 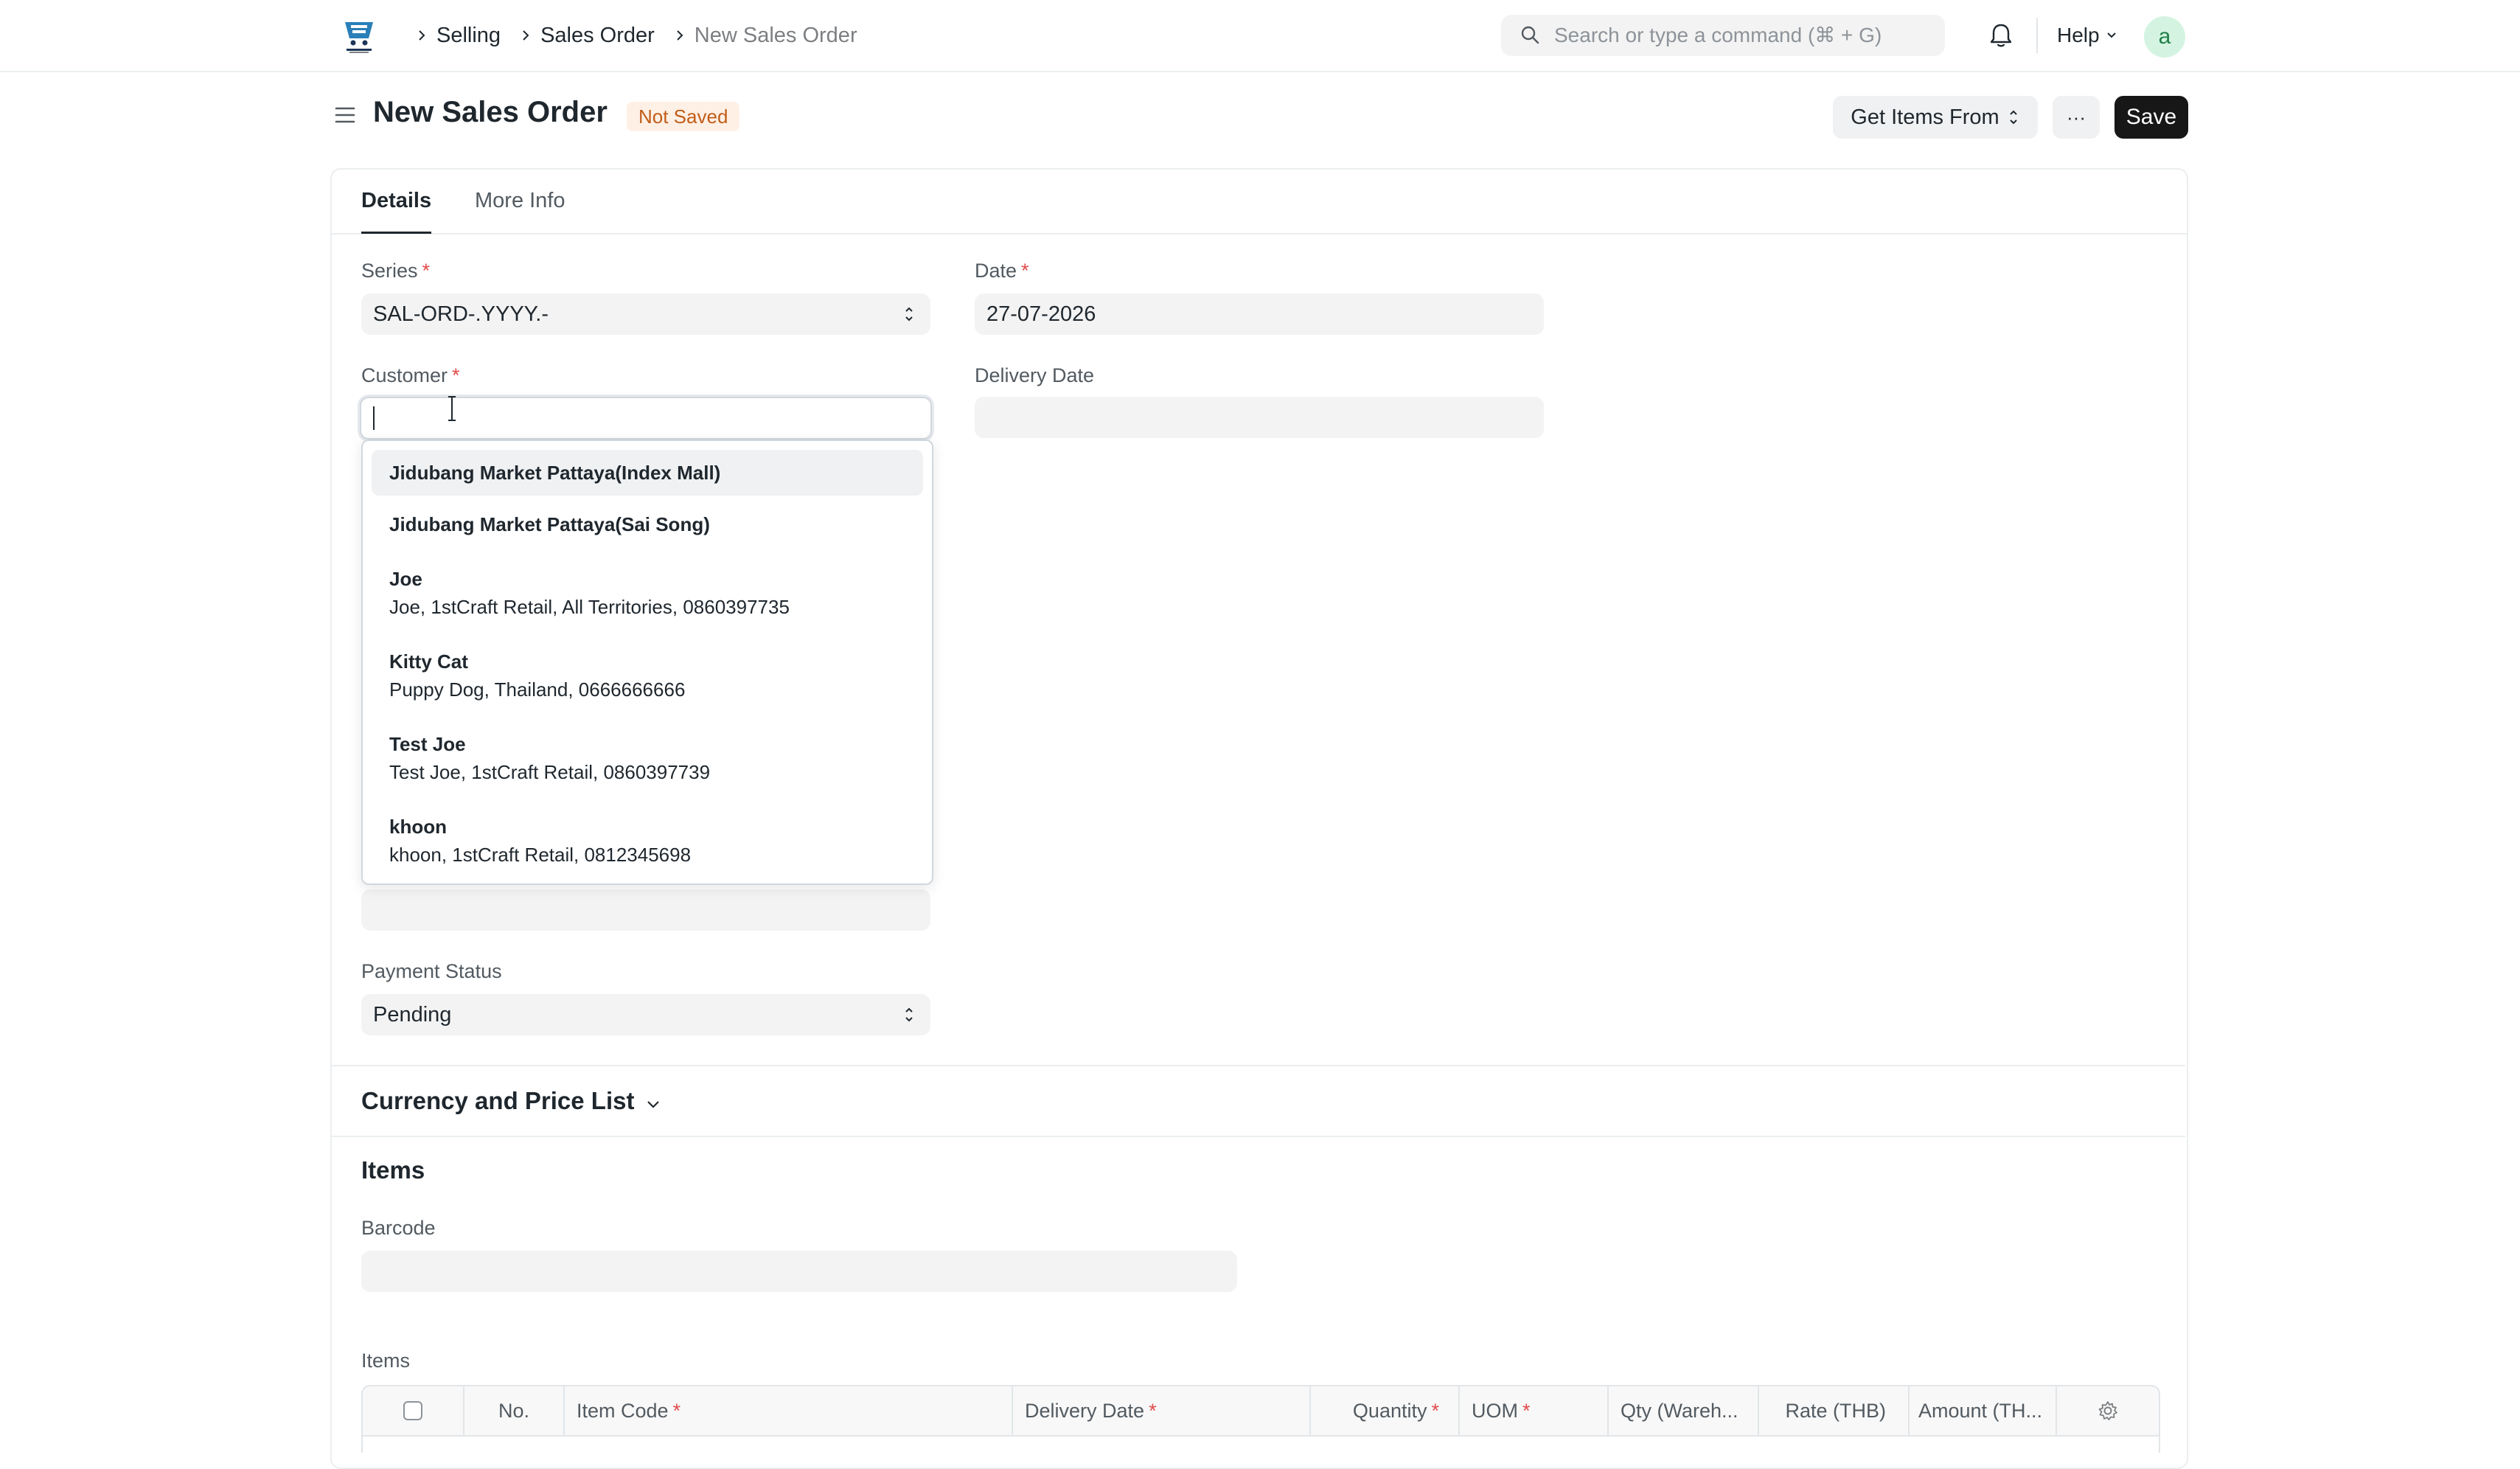 I want to click on column-header-label: Delivery Date, so click(x=1085, y=1410).